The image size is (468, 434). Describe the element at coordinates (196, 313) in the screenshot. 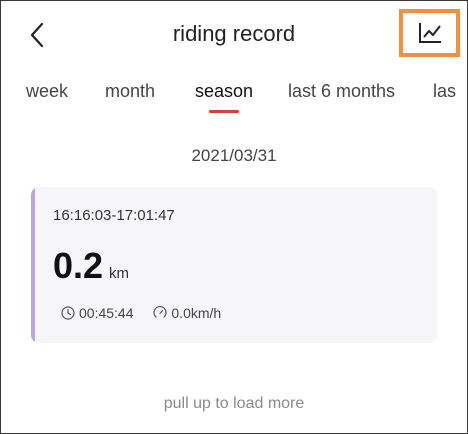

I see `speed-value: 0.0km/h` at that location.